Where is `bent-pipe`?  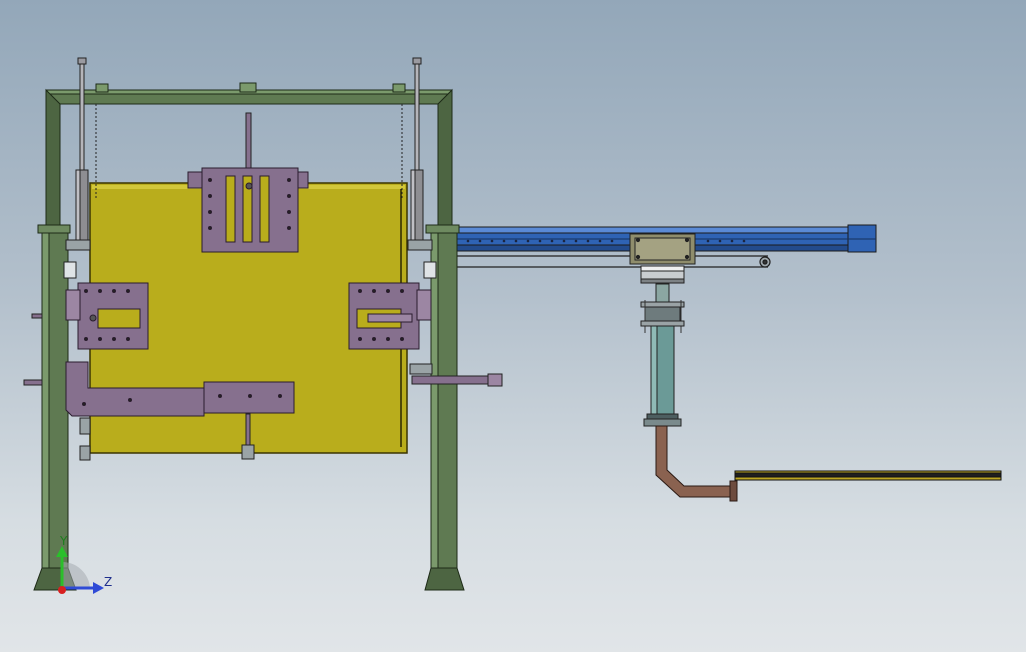 bent-pipe is located at coordinates (696, 463).